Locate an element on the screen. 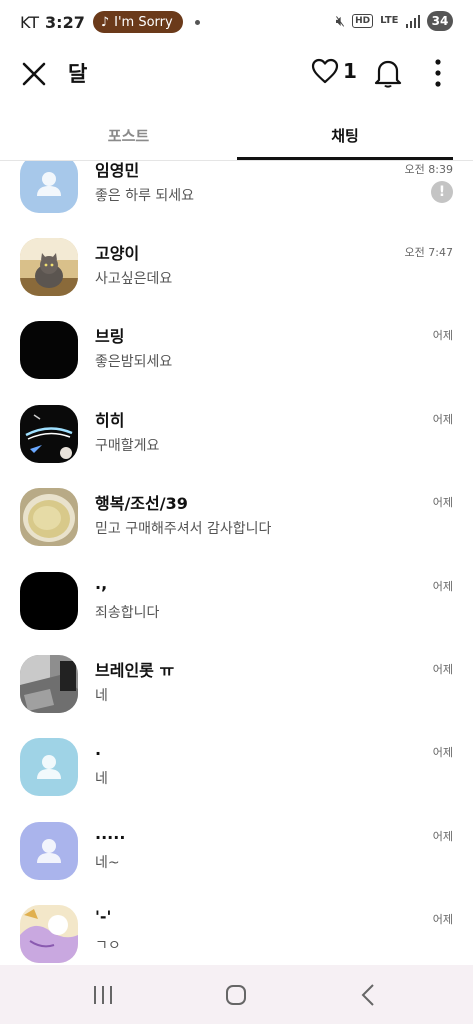 The width and height of the screenshot is (473, 1024). tab-chat: 채팅 is located at coordinates (345, 135).